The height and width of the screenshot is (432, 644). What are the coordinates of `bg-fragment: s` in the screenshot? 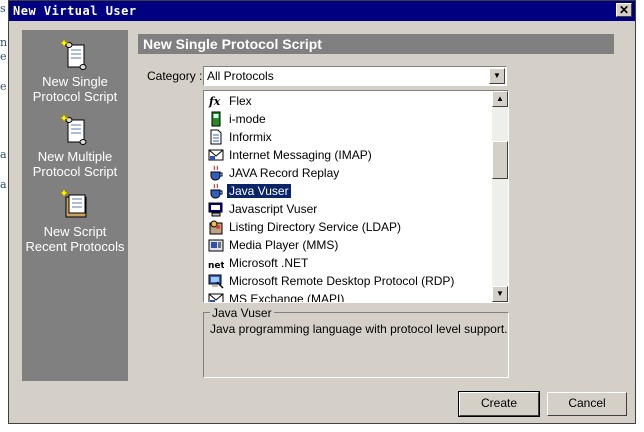 It's located at (3, 8).